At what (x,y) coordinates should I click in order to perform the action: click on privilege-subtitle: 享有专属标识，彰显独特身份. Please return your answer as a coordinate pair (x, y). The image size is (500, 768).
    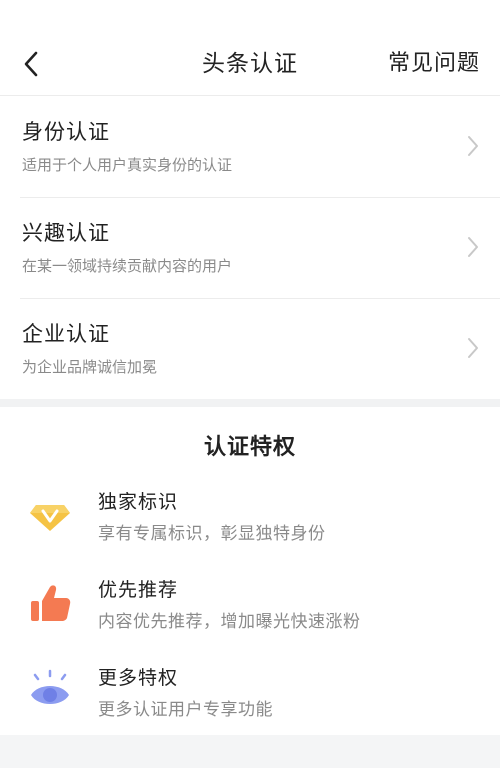
    Looking at the image, I should click on (212, 534).